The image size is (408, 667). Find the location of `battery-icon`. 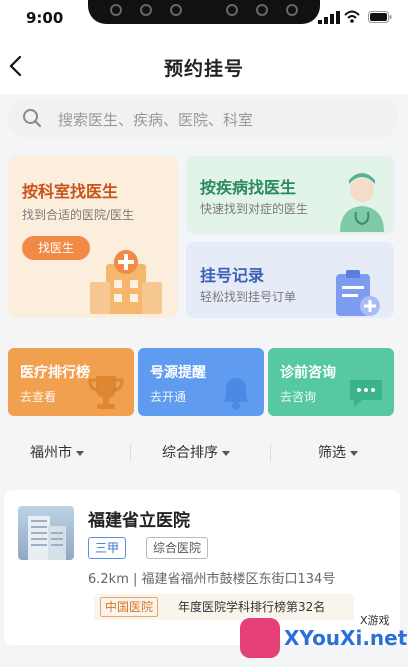

battery-icon is located at coordinates (380, 17).